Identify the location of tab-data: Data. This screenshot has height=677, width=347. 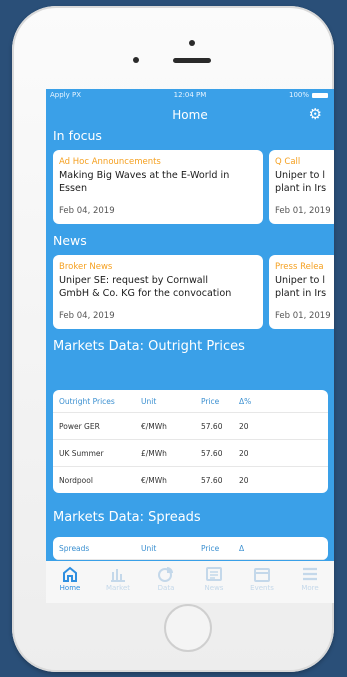
(166, 579).